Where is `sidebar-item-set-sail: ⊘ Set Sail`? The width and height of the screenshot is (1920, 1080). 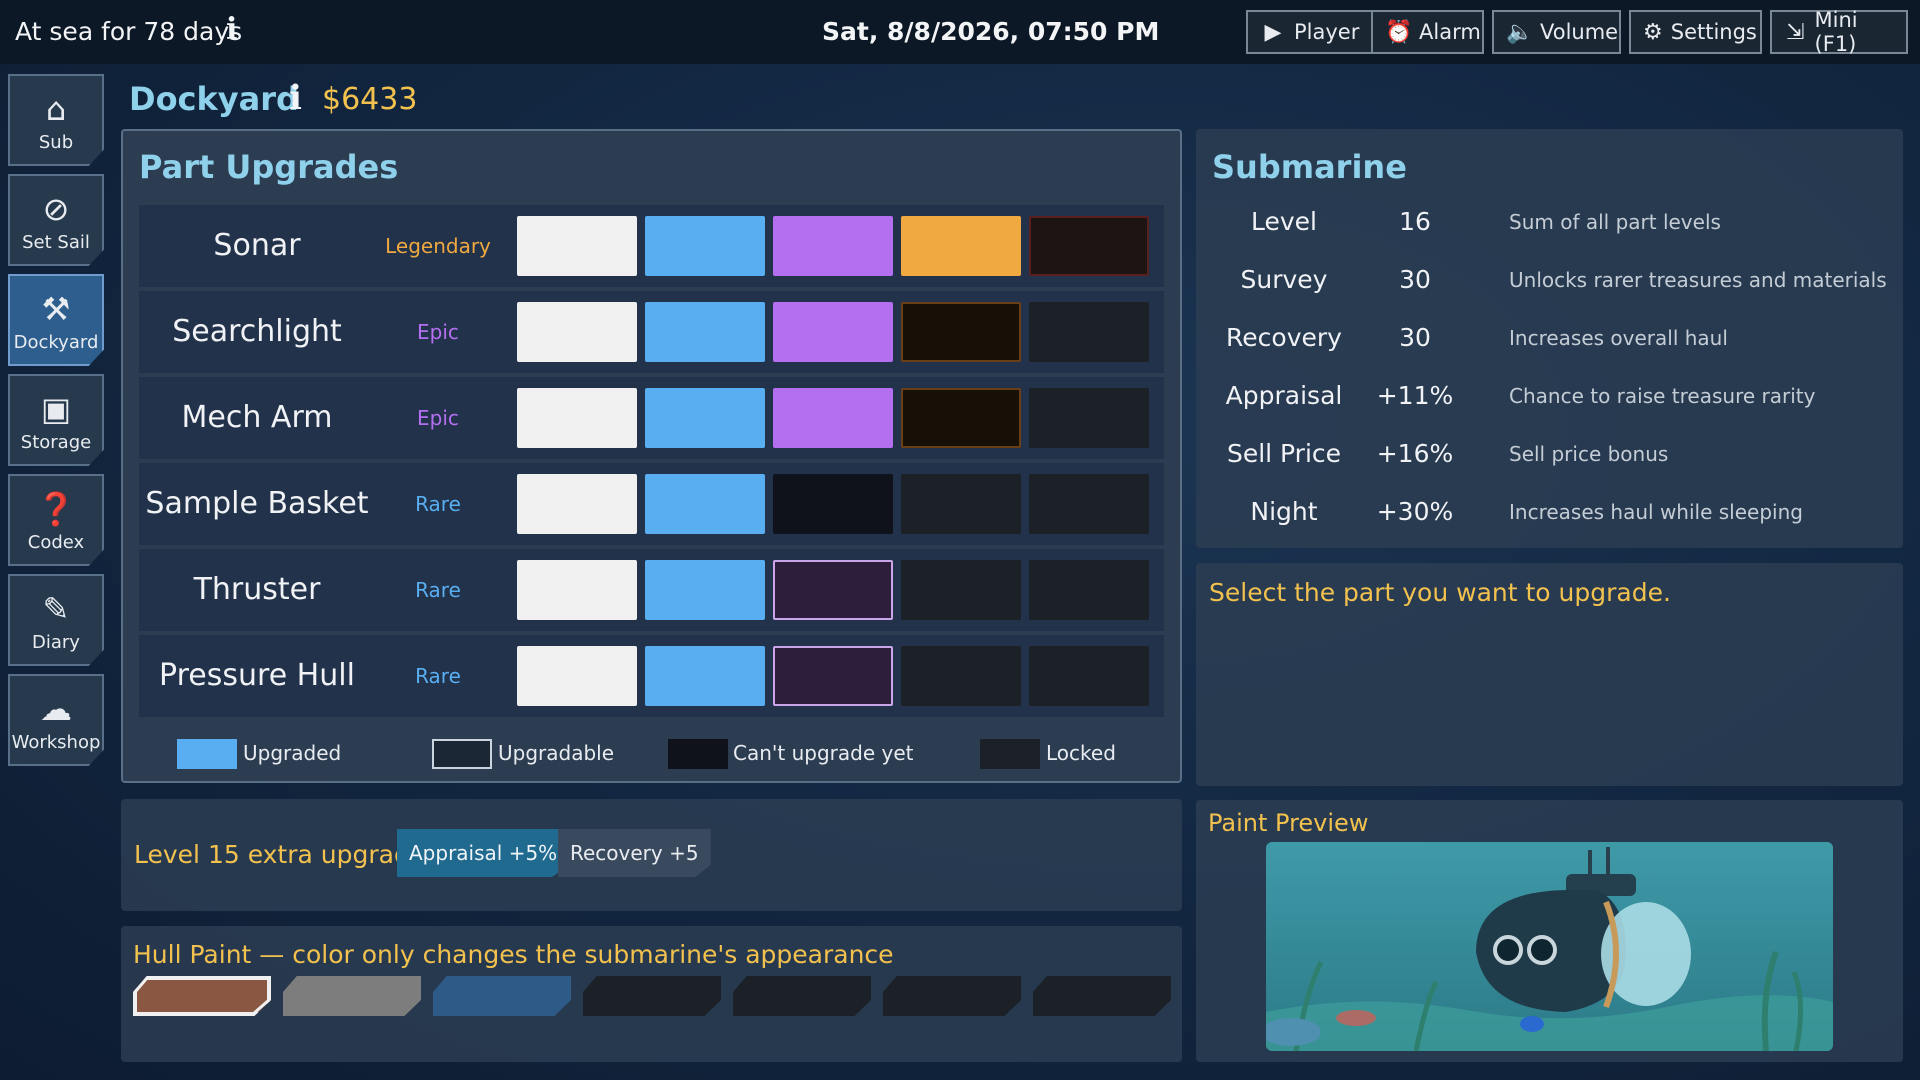
sidebar-item-set-sail: ⊘ Set Sail is located at coordinates (56, 220).